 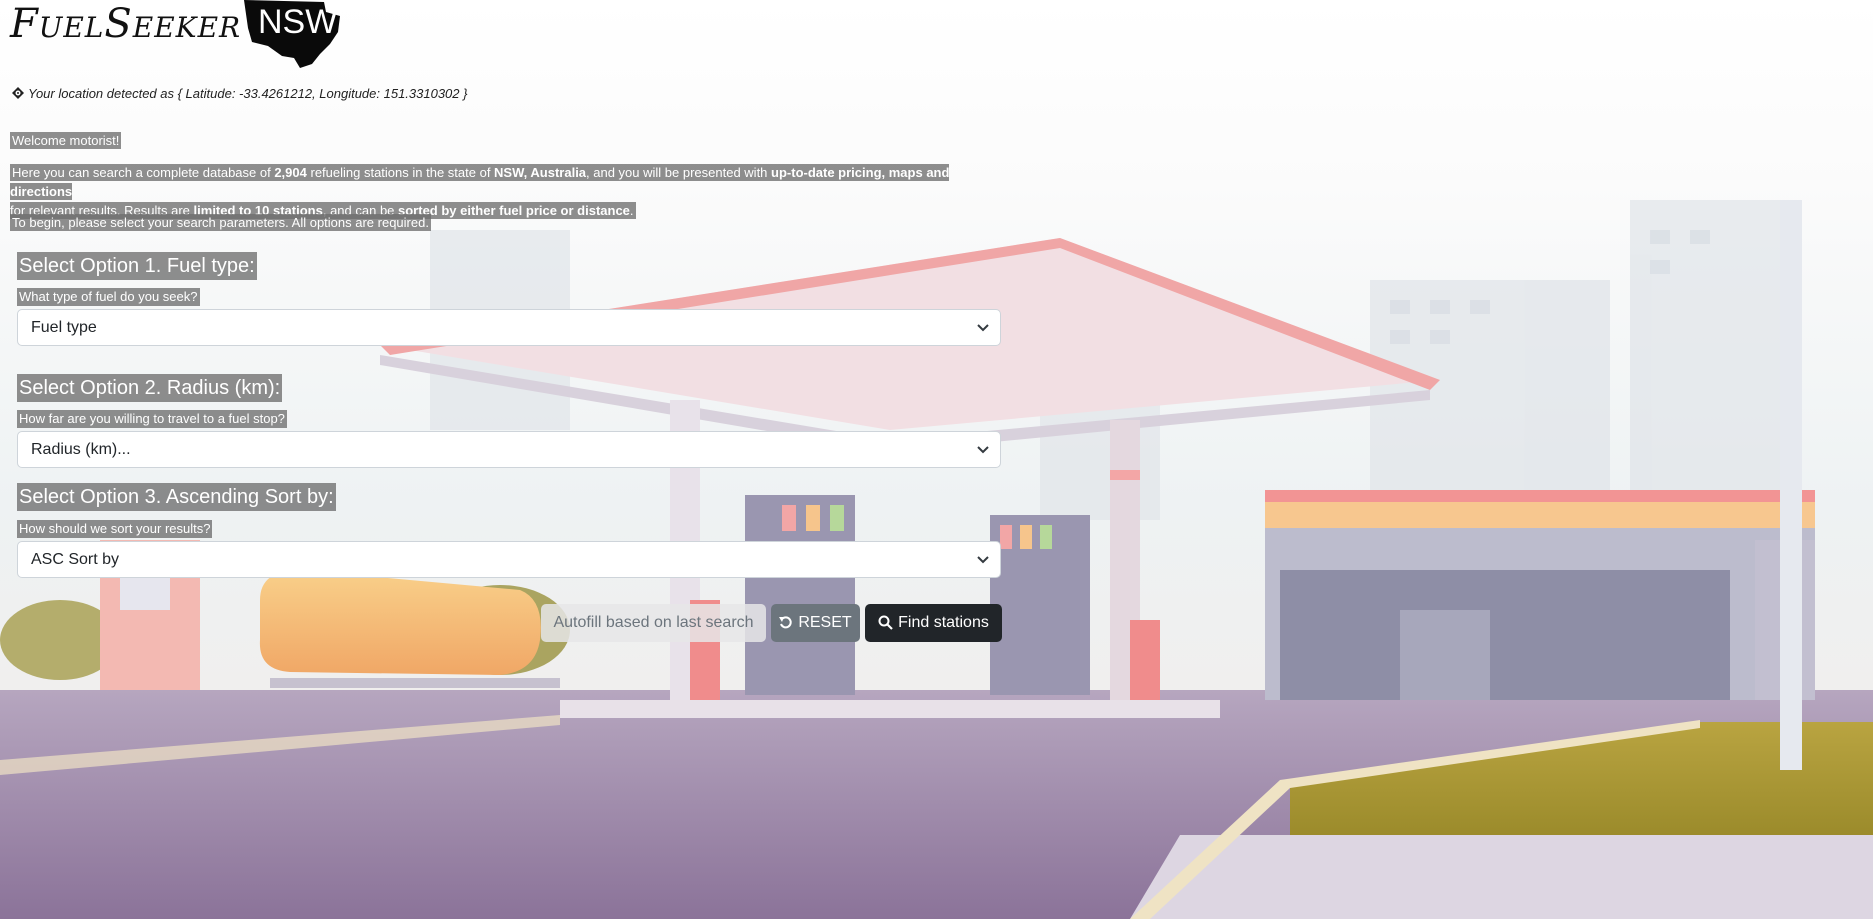 What do you see at coordinates (18, 93) in the screenshot?
I see `crosshair-icon` at bounding box center [18, 93].